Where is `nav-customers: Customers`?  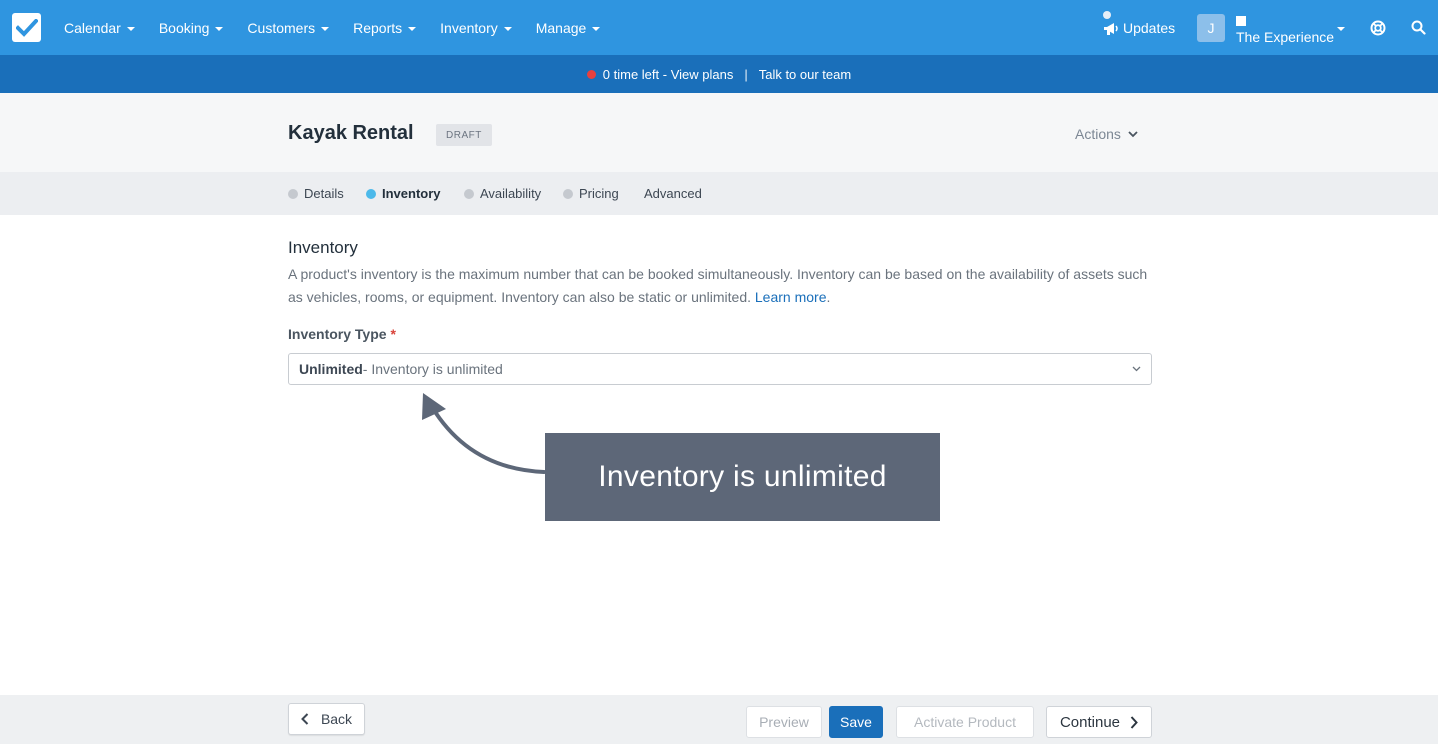 nav-customers: Customers is located at coordinates (288, 27).